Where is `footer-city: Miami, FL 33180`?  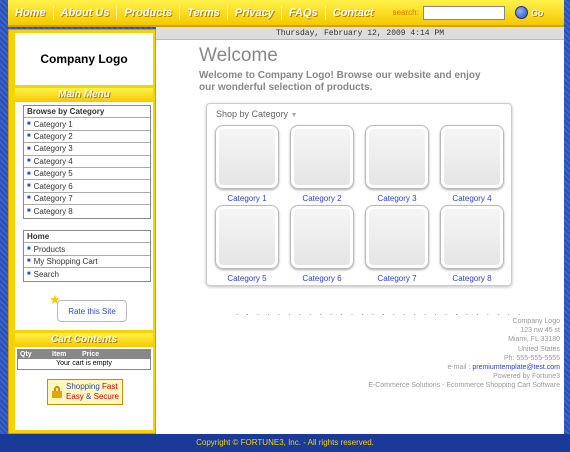 footer-city: Miami, FL 33180 is located at coordinates (534, 340).